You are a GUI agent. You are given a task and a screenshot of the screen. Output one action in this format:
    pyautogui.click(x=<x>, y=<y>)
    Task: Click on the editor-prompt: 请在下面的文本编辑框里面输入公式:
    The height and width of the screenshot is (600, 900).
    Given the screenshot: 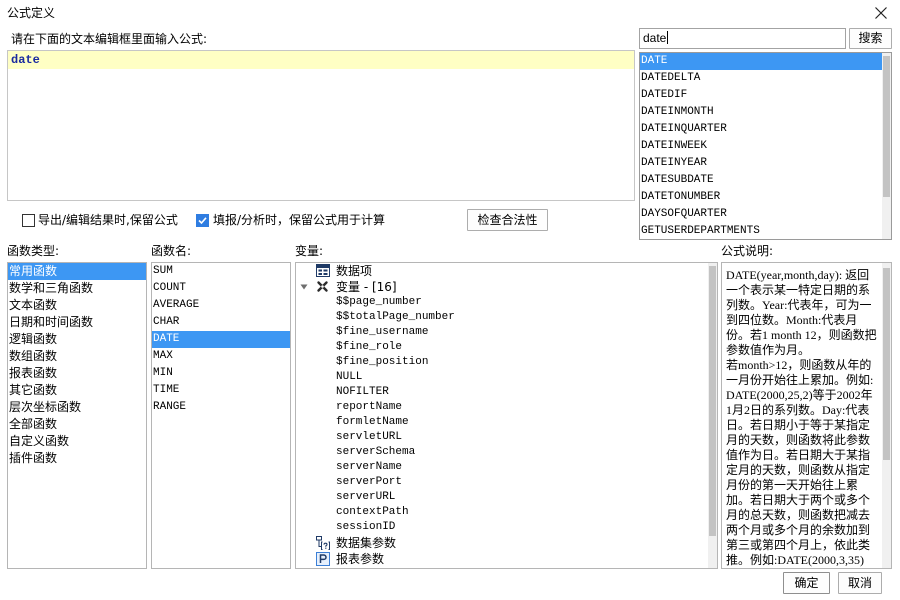 What is the action you would take?
    pyautogui.click(x=109, y=39)
    